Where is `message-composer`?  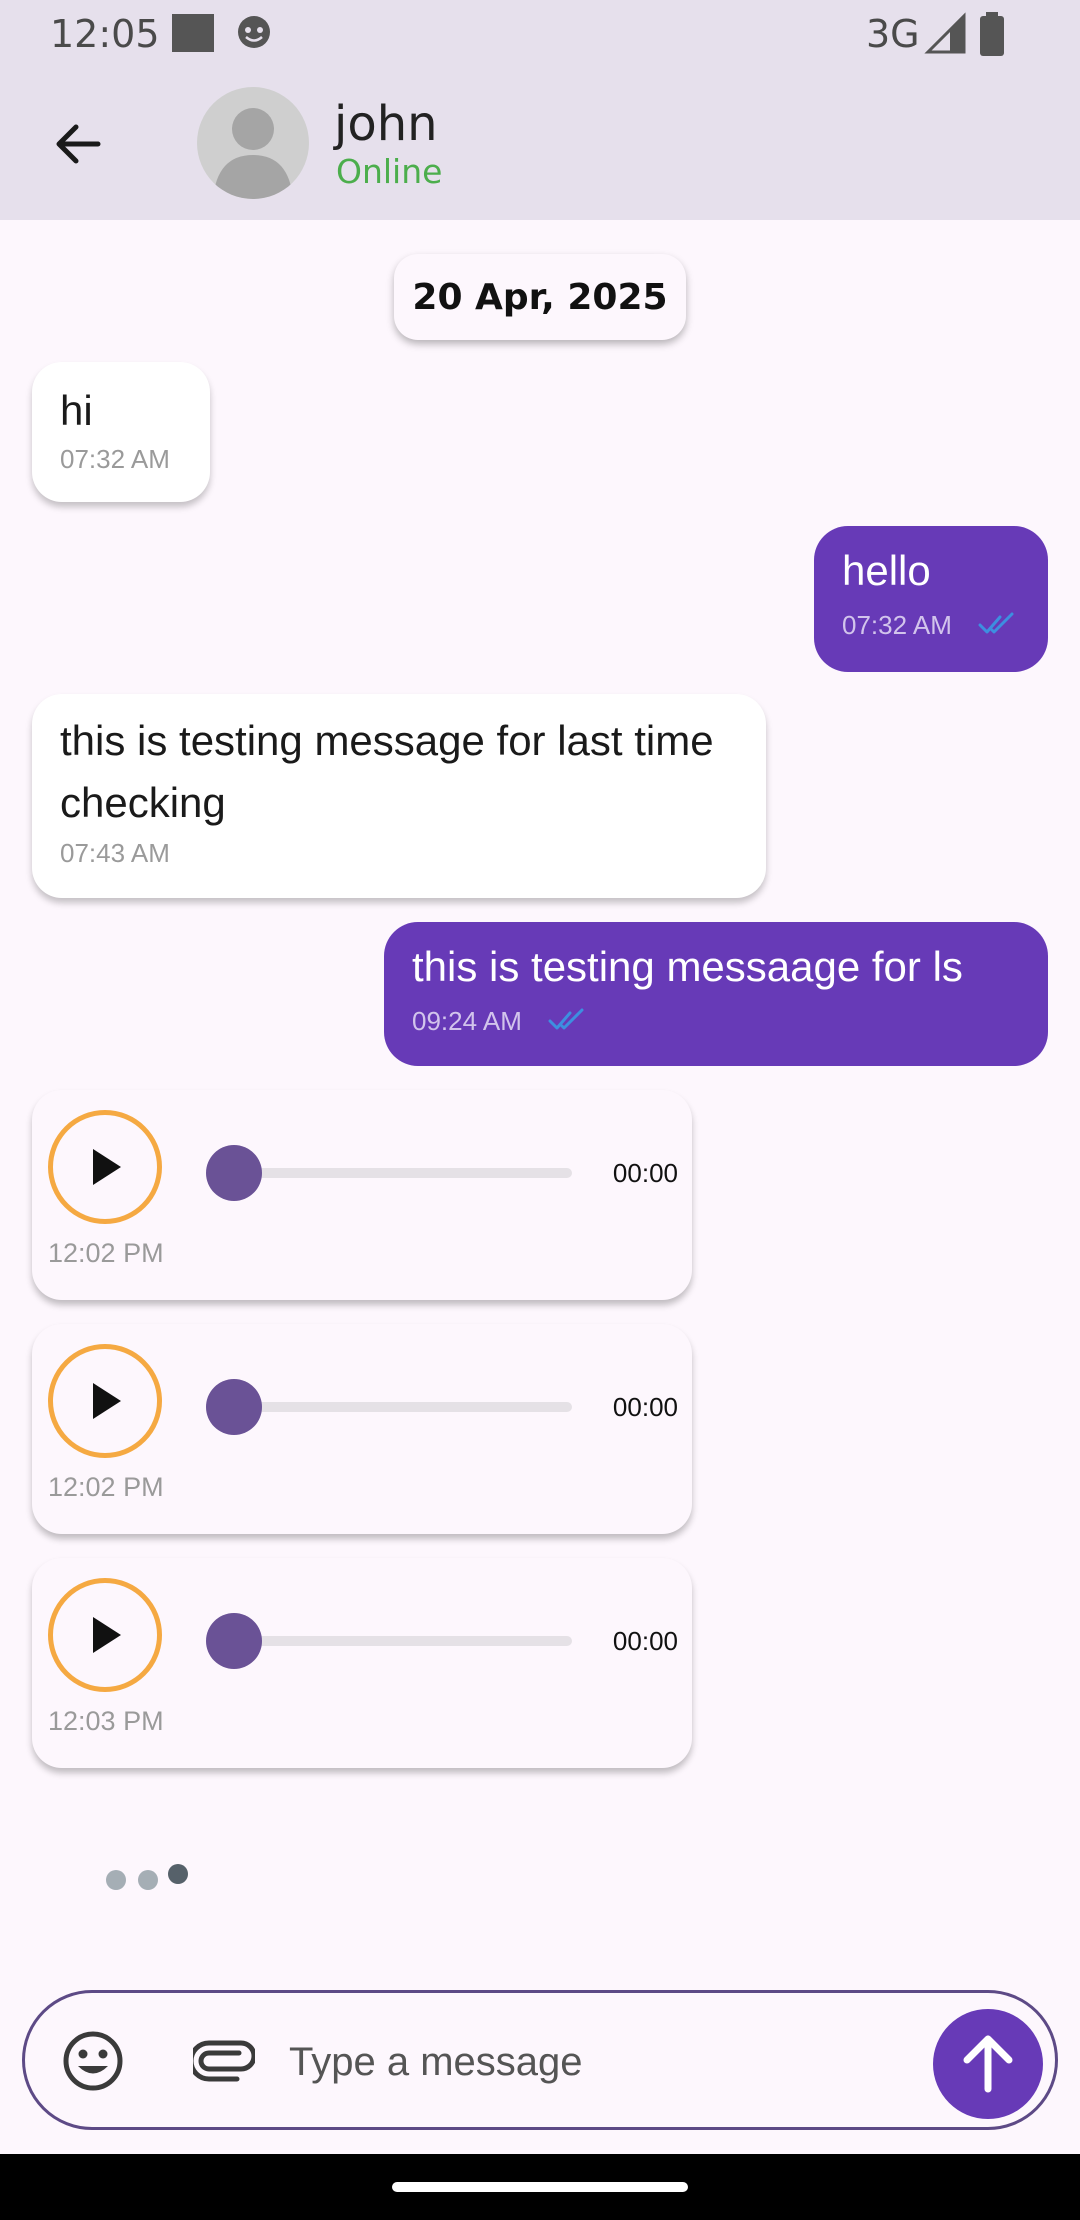
message-composer is located at coordinates (540, 2060).